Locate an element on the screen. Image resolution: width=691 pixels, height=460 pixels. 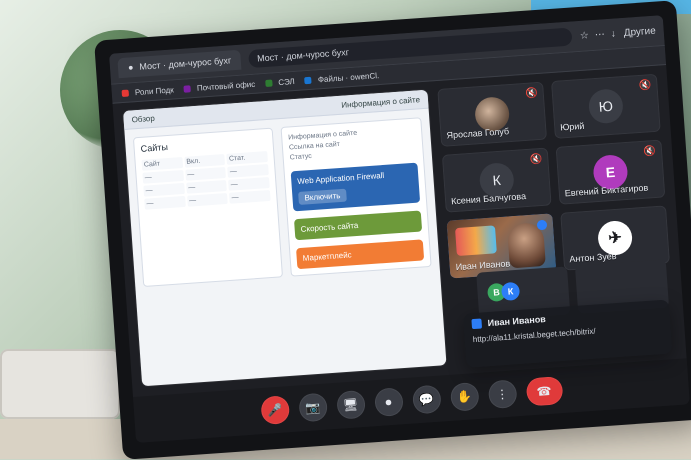
chat-bubble-icon: 💬 is located at coordinates (426, 400).